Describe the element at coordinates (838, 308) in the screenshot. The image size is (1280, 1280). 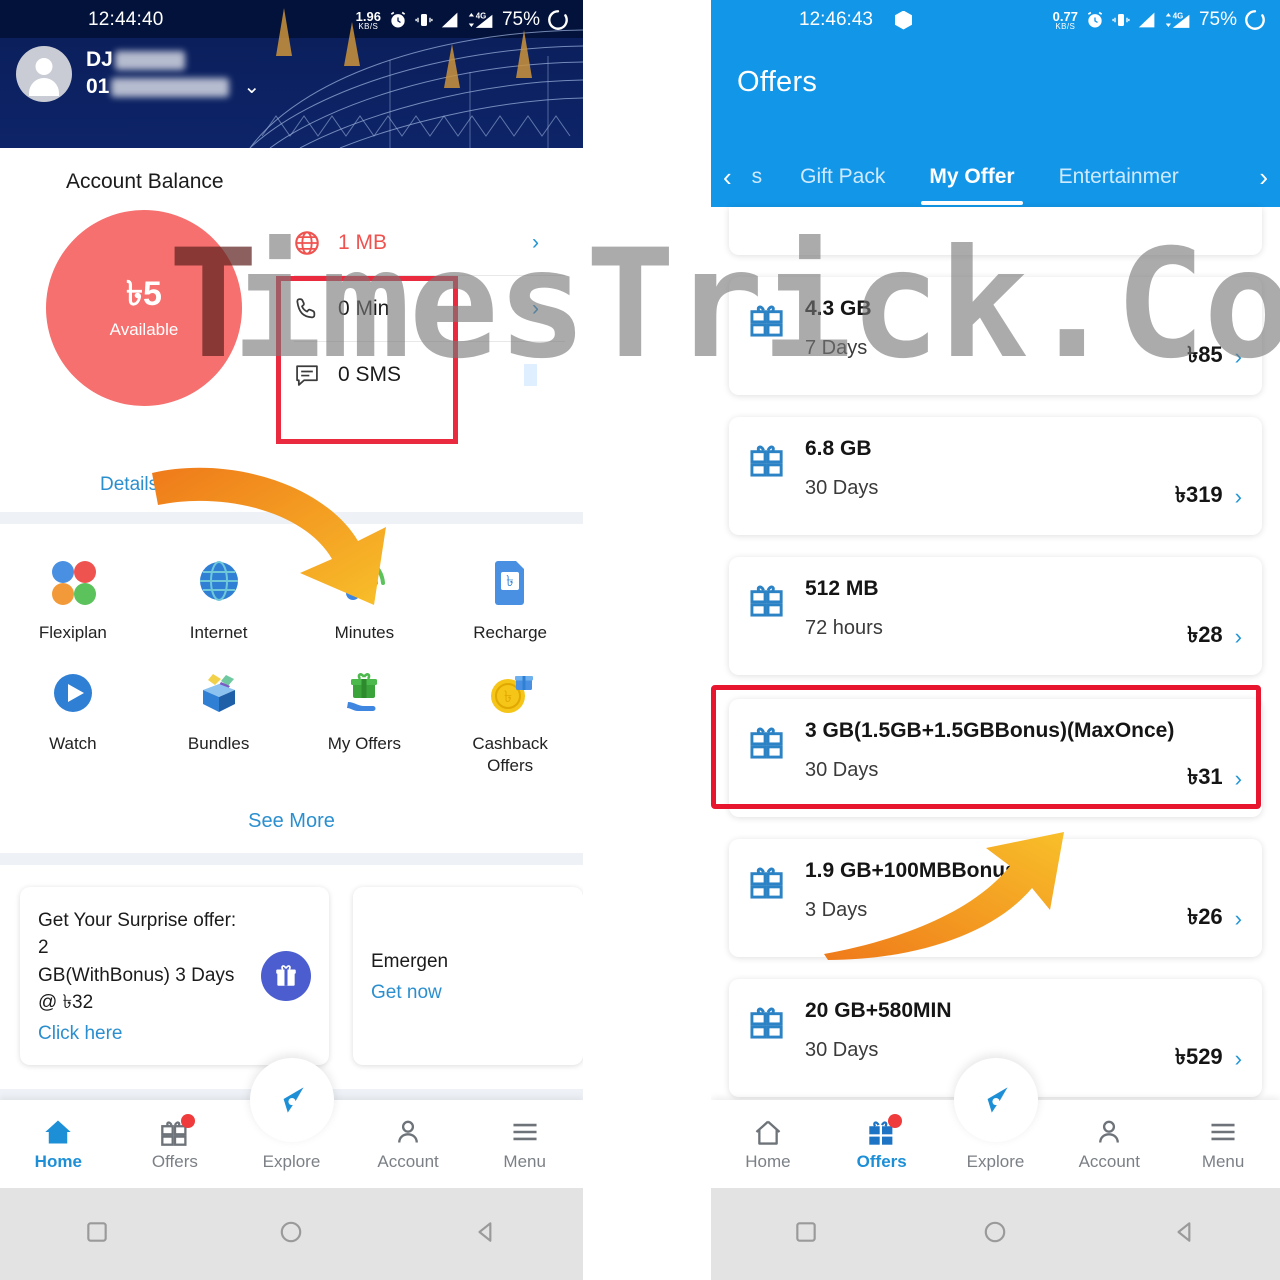
I see `offer-title: 4.3 GB` at that location.